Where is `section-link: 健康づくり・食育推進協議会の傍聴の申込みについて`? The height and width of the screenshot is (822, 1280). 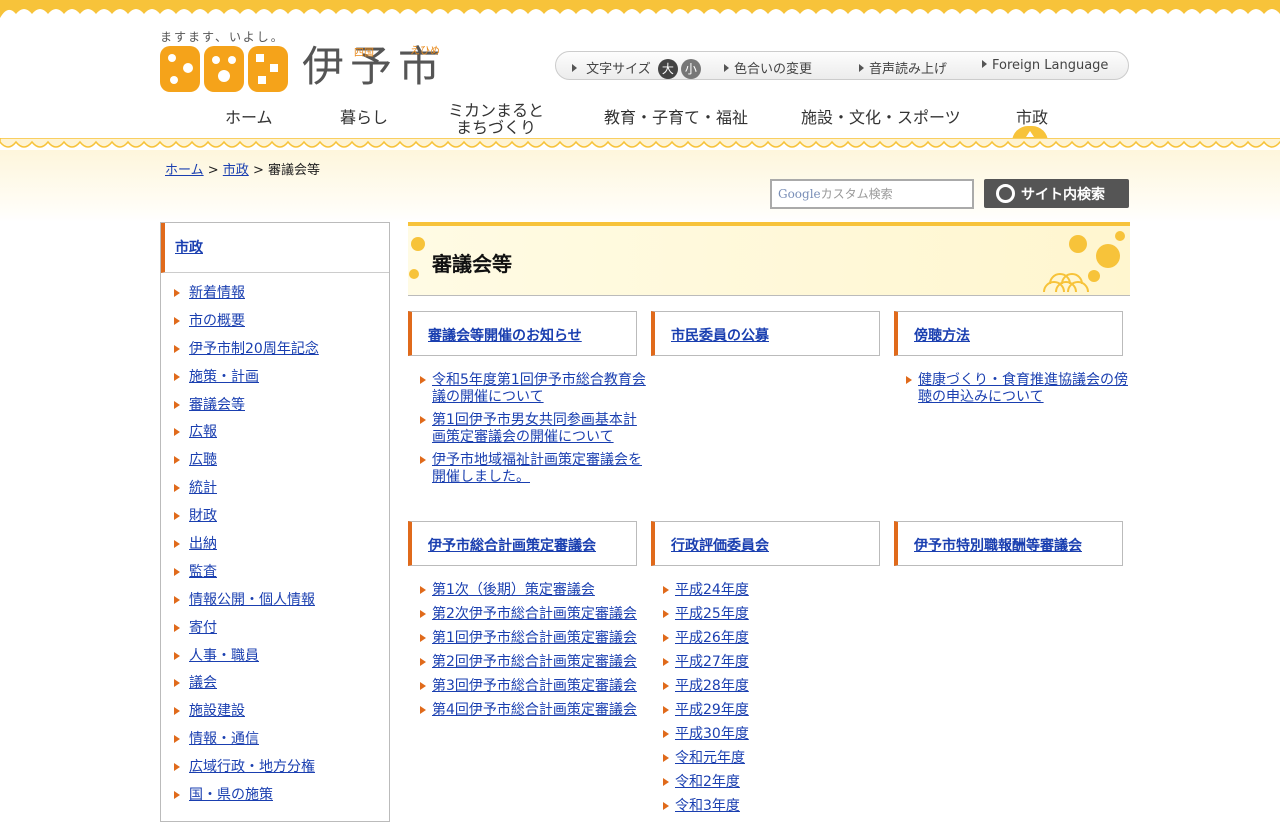 section-link: 健康づくり・食育推進協議会の傍聴の申込みについて is located at coordinates (1023, 388).